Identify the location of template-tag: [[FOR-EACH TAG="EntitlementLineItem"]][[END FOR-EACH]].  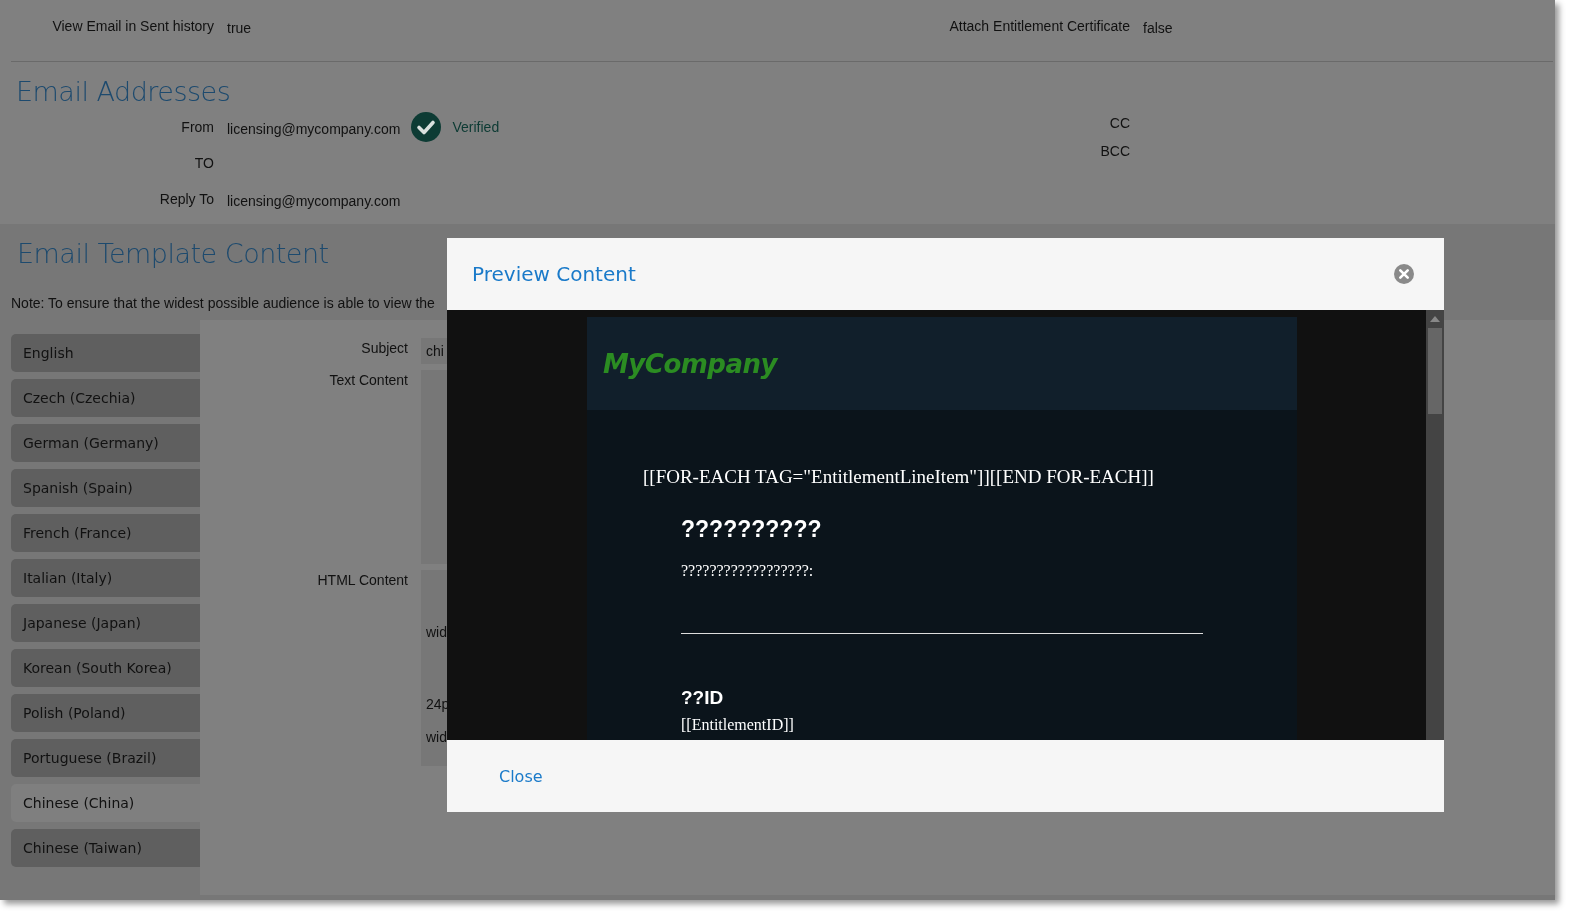
(970, 477).